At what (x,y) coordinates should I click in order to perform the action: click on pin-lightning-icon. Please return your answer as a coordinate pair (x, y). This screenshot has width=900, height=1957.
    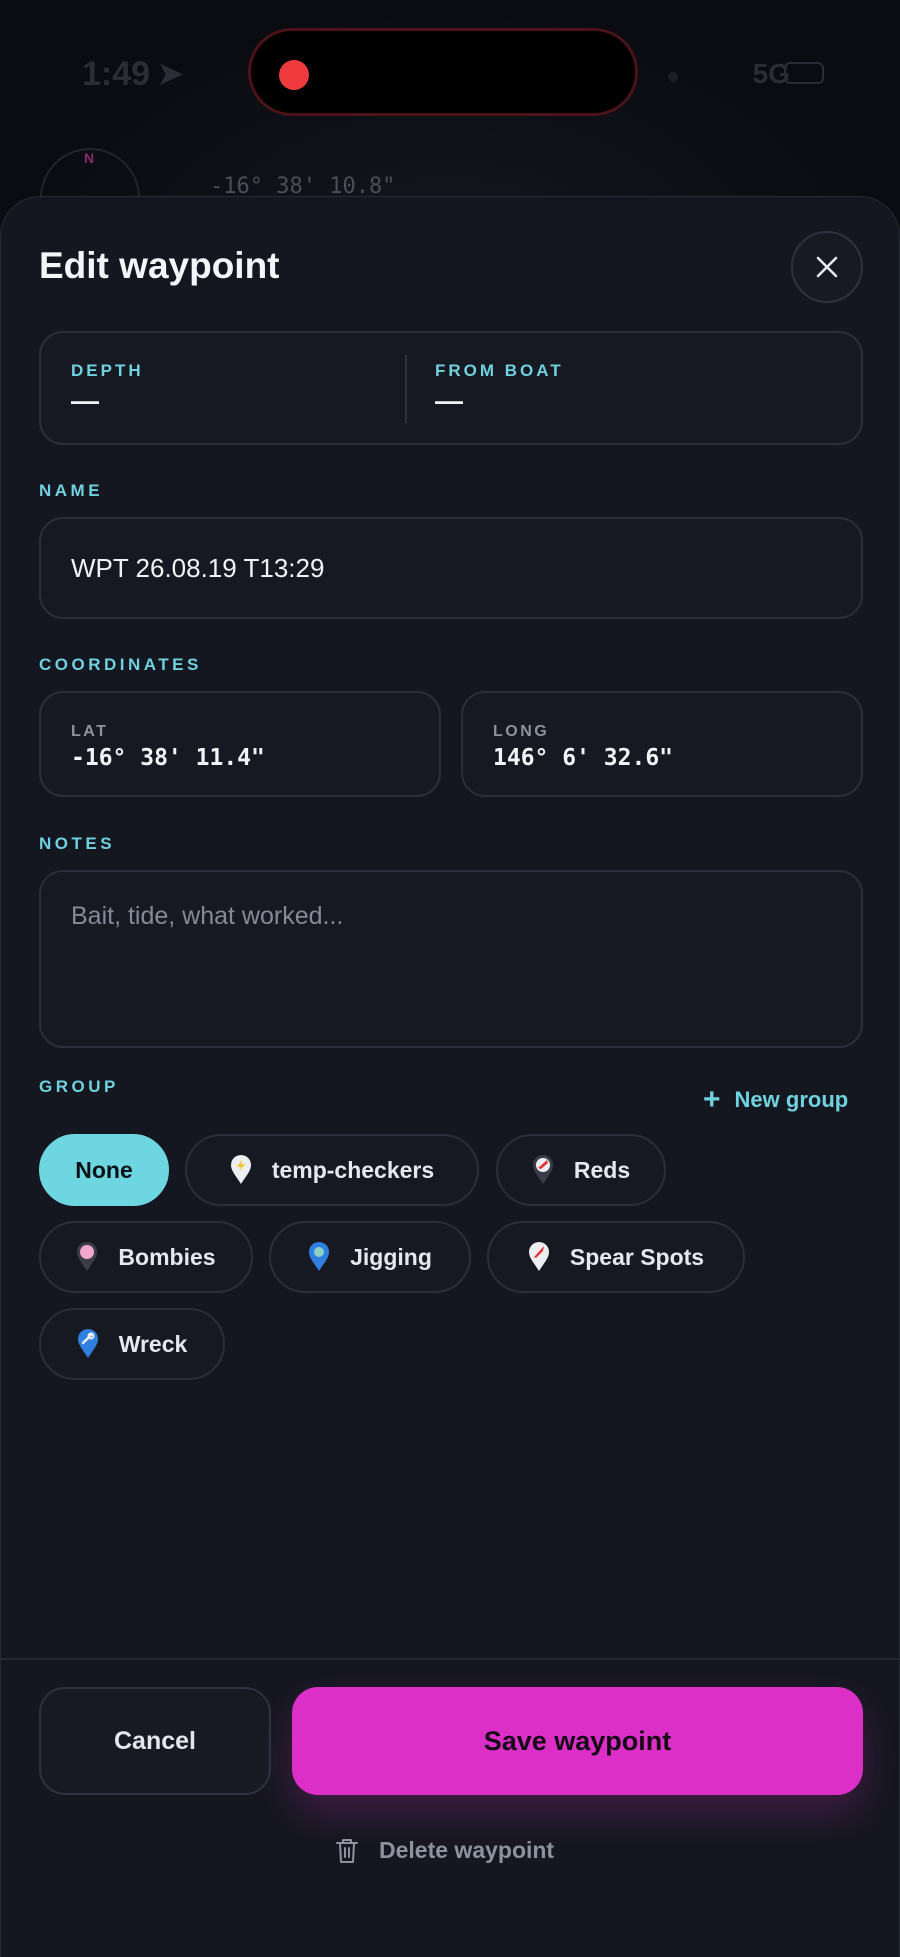
    Looking at the image, I should click on (240, 1169).